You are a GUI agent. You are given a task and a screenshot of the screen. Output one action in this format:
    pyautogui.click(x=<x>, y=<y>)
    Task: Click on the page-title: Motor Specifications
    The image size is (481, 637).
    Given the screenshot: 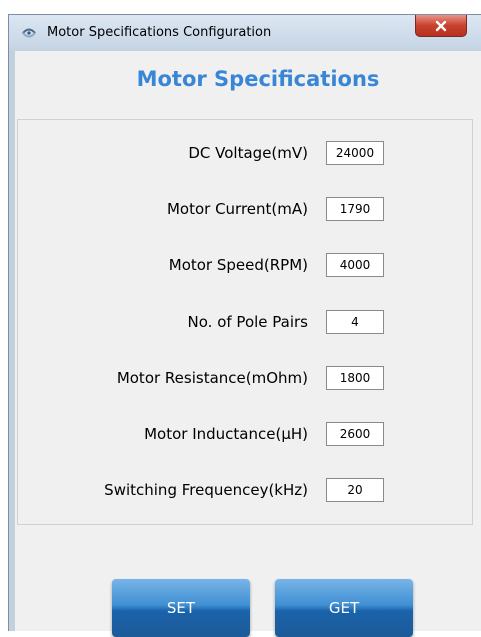 What is the action you would take?
    pyautogui.click(x=258, y=79)
    